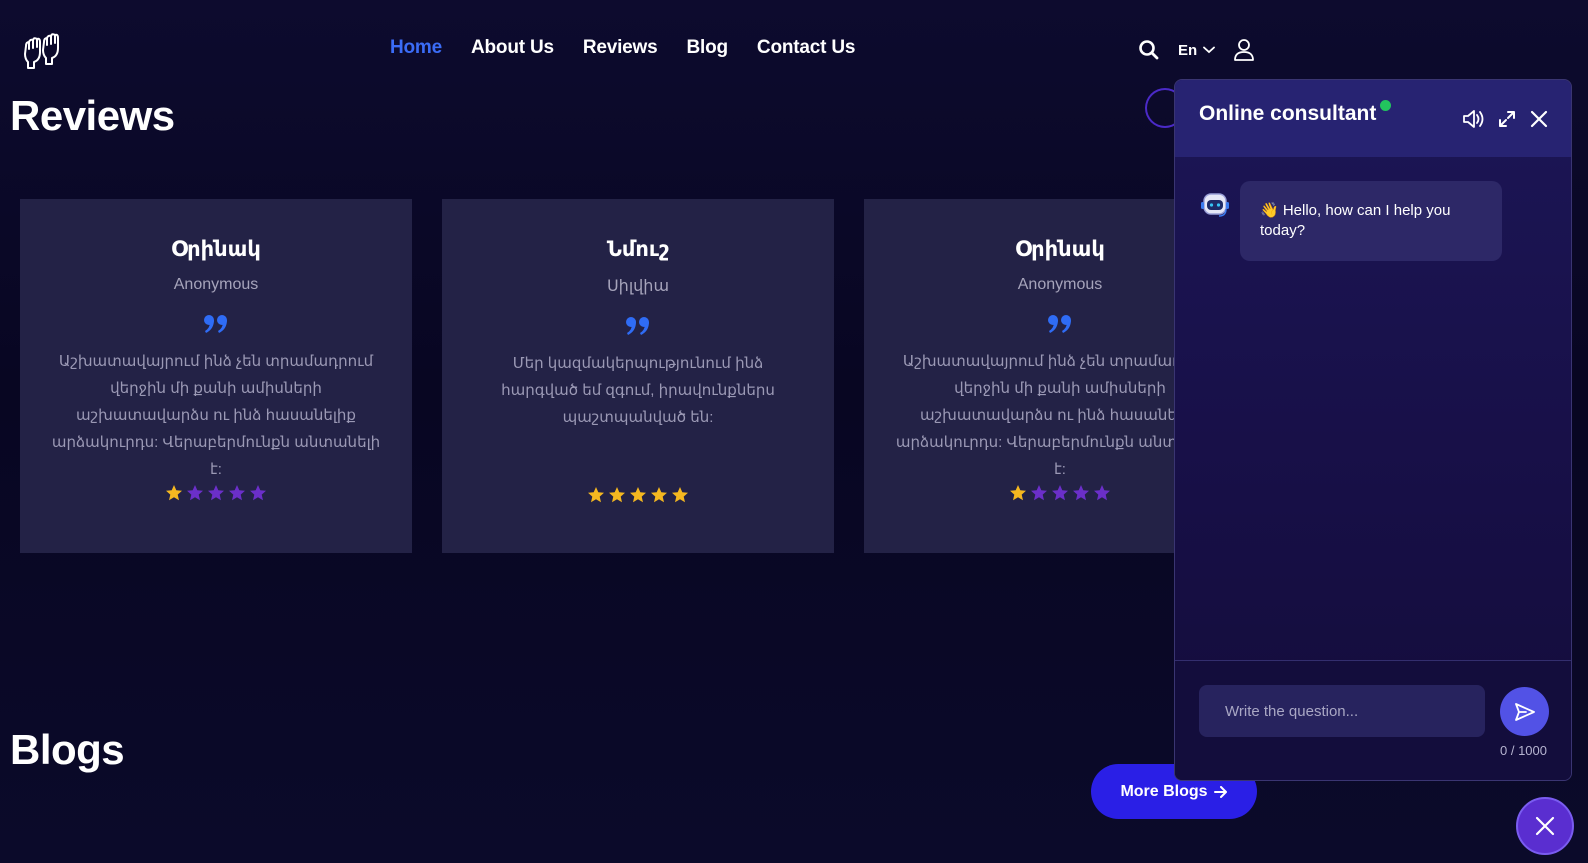  I want to click on chat-title: Online consultant, so click(1288, 113).